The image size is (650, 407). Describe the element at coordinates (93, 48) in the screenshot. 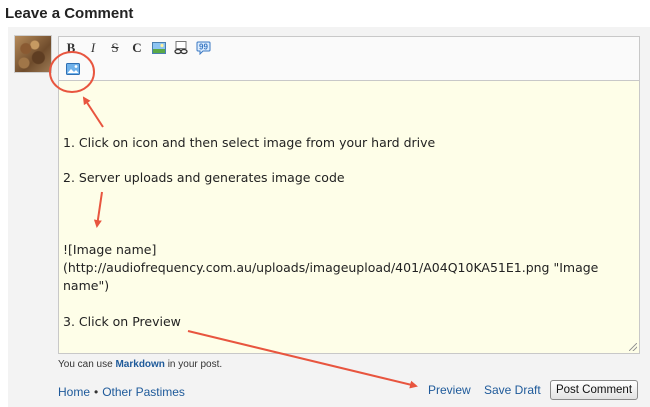

I see `italic-button: I` at that location.